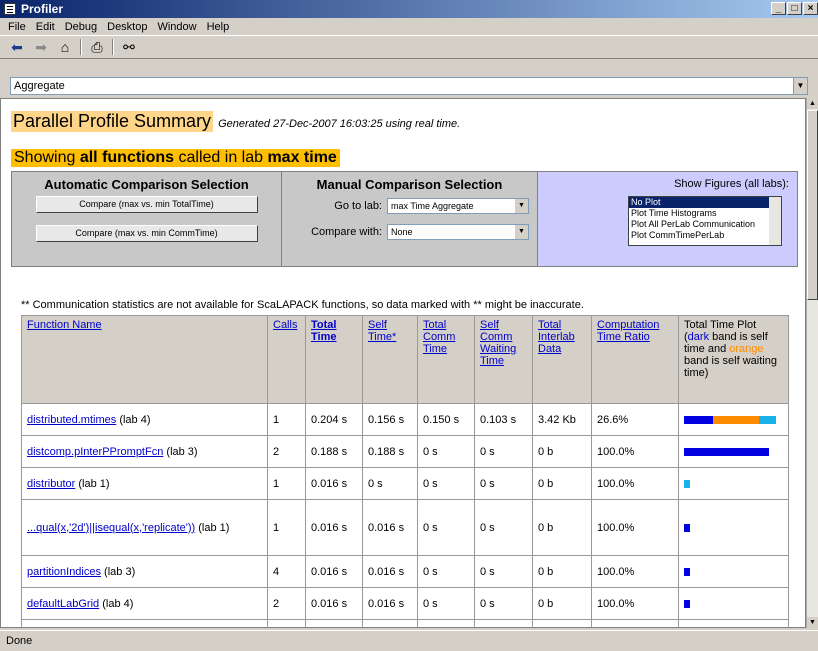 The width and height of the screenshot is (818, 651). I want to click on status-bar: Done, so click(409, 640).